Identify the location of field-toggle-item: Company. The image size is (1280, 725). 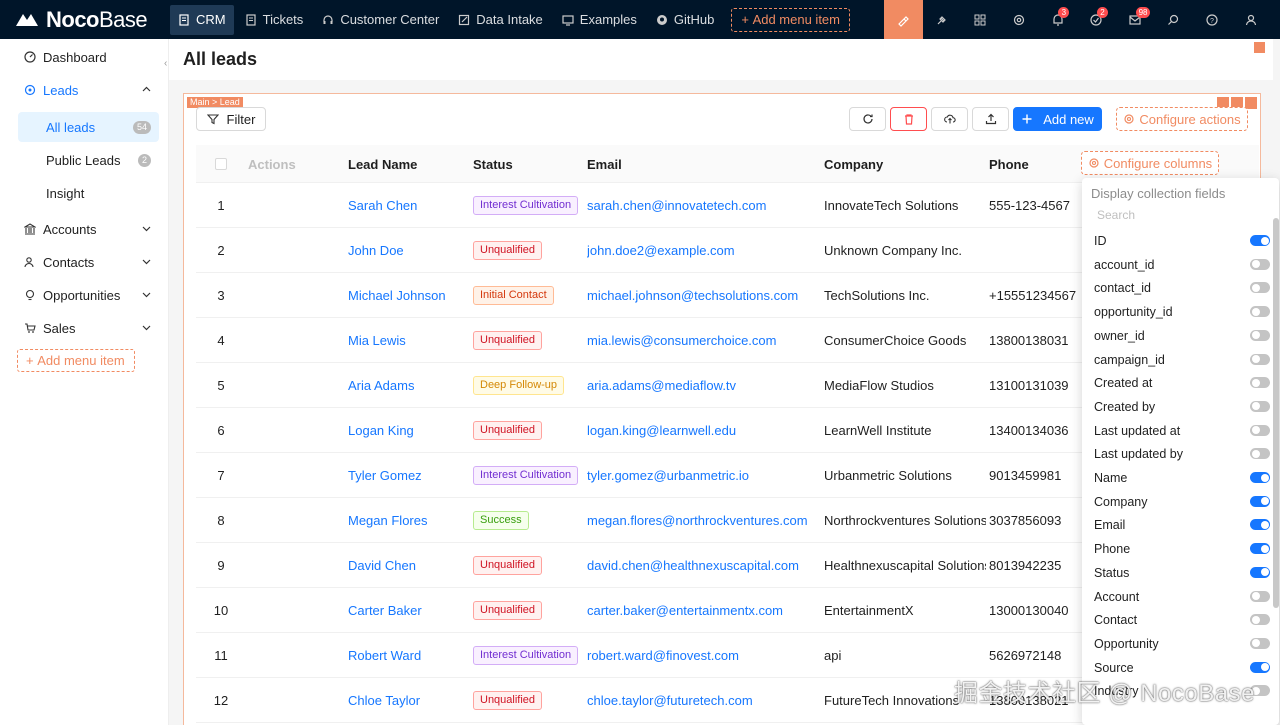
(1182, 502).